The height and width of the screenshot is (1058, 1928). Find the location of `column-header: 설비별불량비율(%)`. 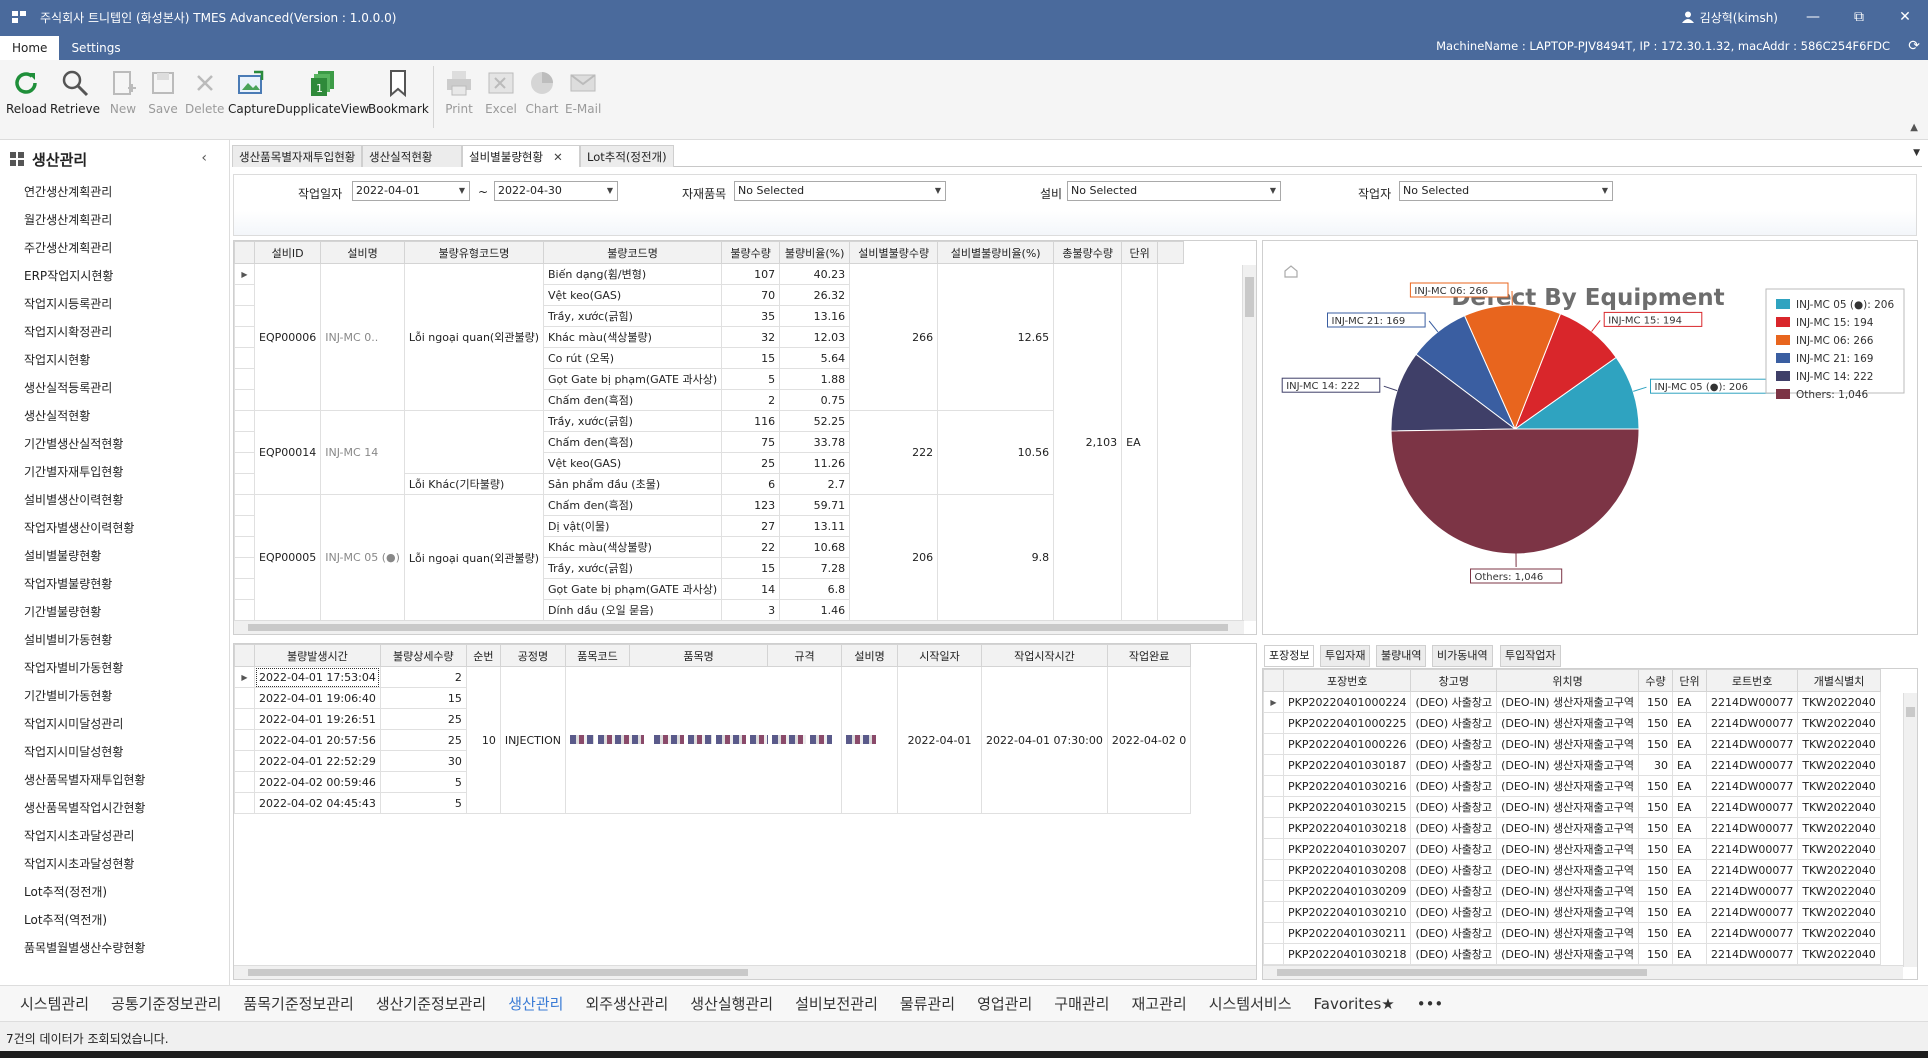

column-header: 설비별불량비율(%) is located at coordinates (996, 252).